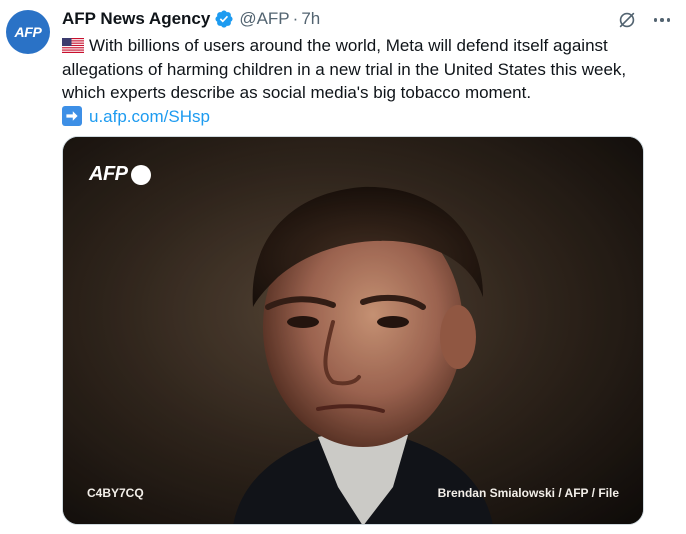 This screenshot has width=686, height=534. What do you see at coordinates (310, 19) in the screenshot?
I see `post-time: 7h` at bounding box center [310, 19].